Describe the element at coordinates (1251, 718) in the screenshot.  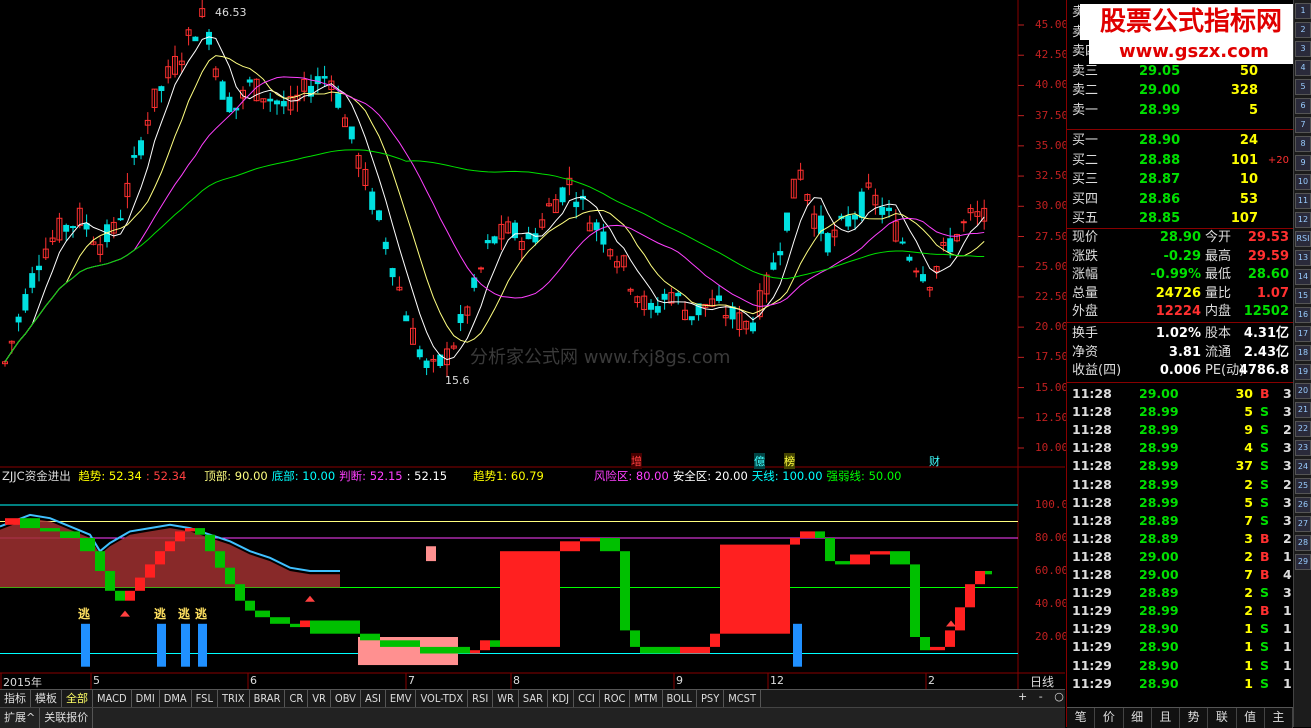
I see `panel-tab: 值` at that location.